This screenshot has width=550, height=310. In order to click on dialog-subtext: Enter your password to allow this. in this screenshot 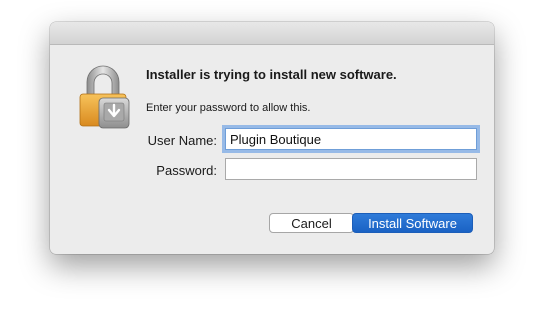, I will do `click(228, 108)`.